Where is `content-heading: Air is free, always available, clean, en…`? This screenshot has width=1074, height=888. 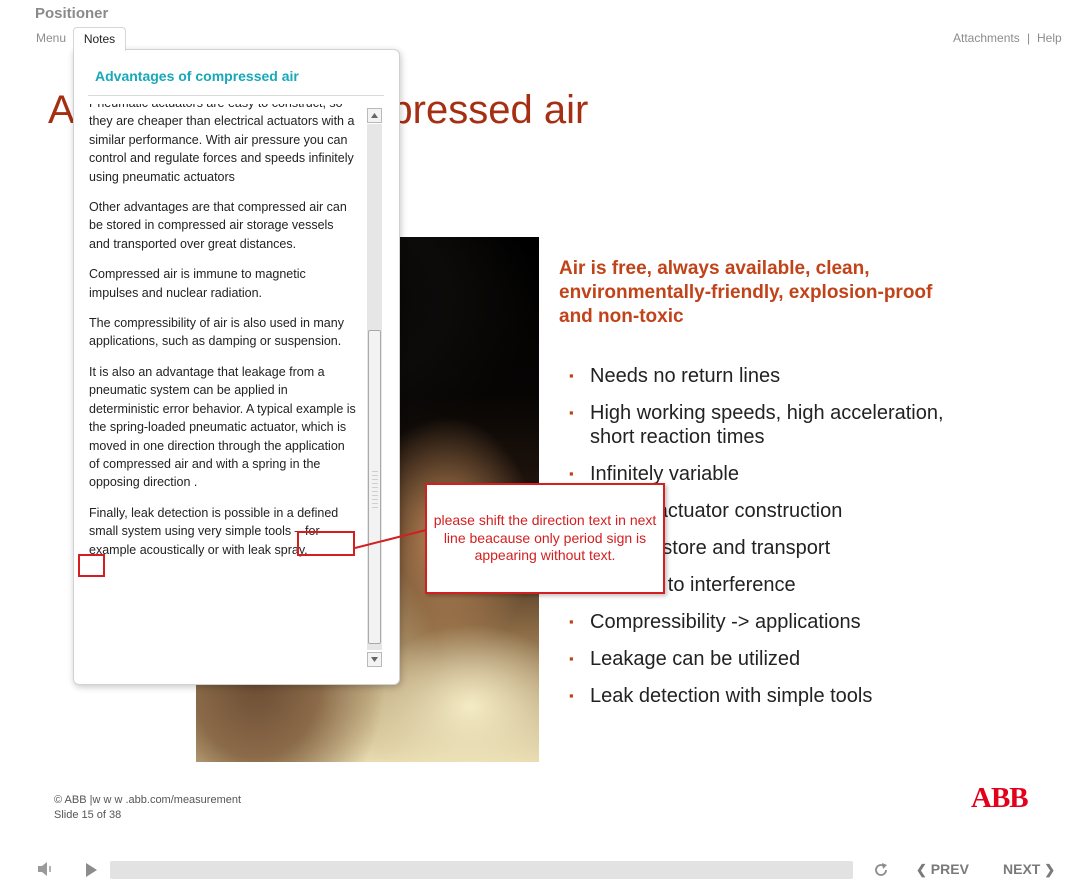 content-heading: Air is free, always available, clean, en… is located at coordinates (746, 292).